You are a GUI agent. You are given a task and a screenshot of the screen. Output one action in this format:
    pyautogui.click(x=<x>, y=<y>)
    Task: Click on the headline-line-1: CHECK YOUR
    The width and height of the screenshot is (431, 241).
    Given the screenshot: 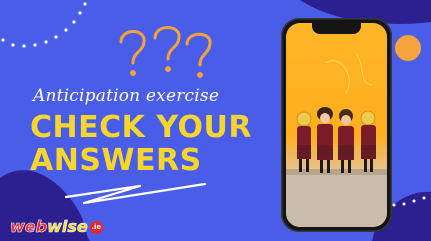 What is the action you would take?
    pyautogui.click(x=141, y=127)
    